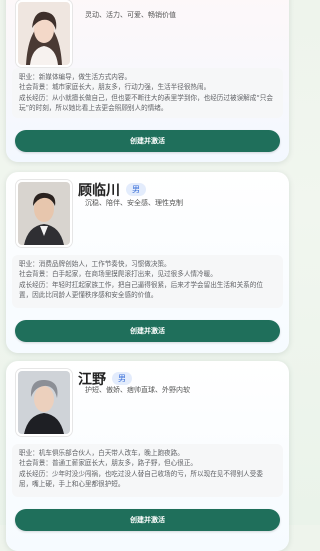  What do you see at coordinates (75, 77) in the screenshot?
I see `profession-text: 职业：新媒体编导，做生活方式内容。` at bounding box center [75, 77].